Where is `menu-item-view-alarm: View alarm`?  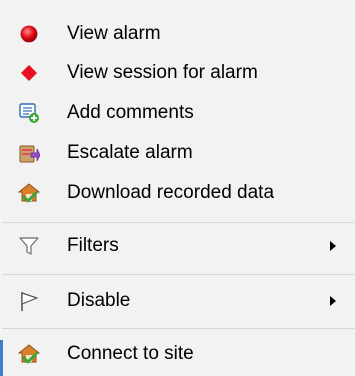 menu-item-view-alarm: View alarm is located at coordinates (178, 34).